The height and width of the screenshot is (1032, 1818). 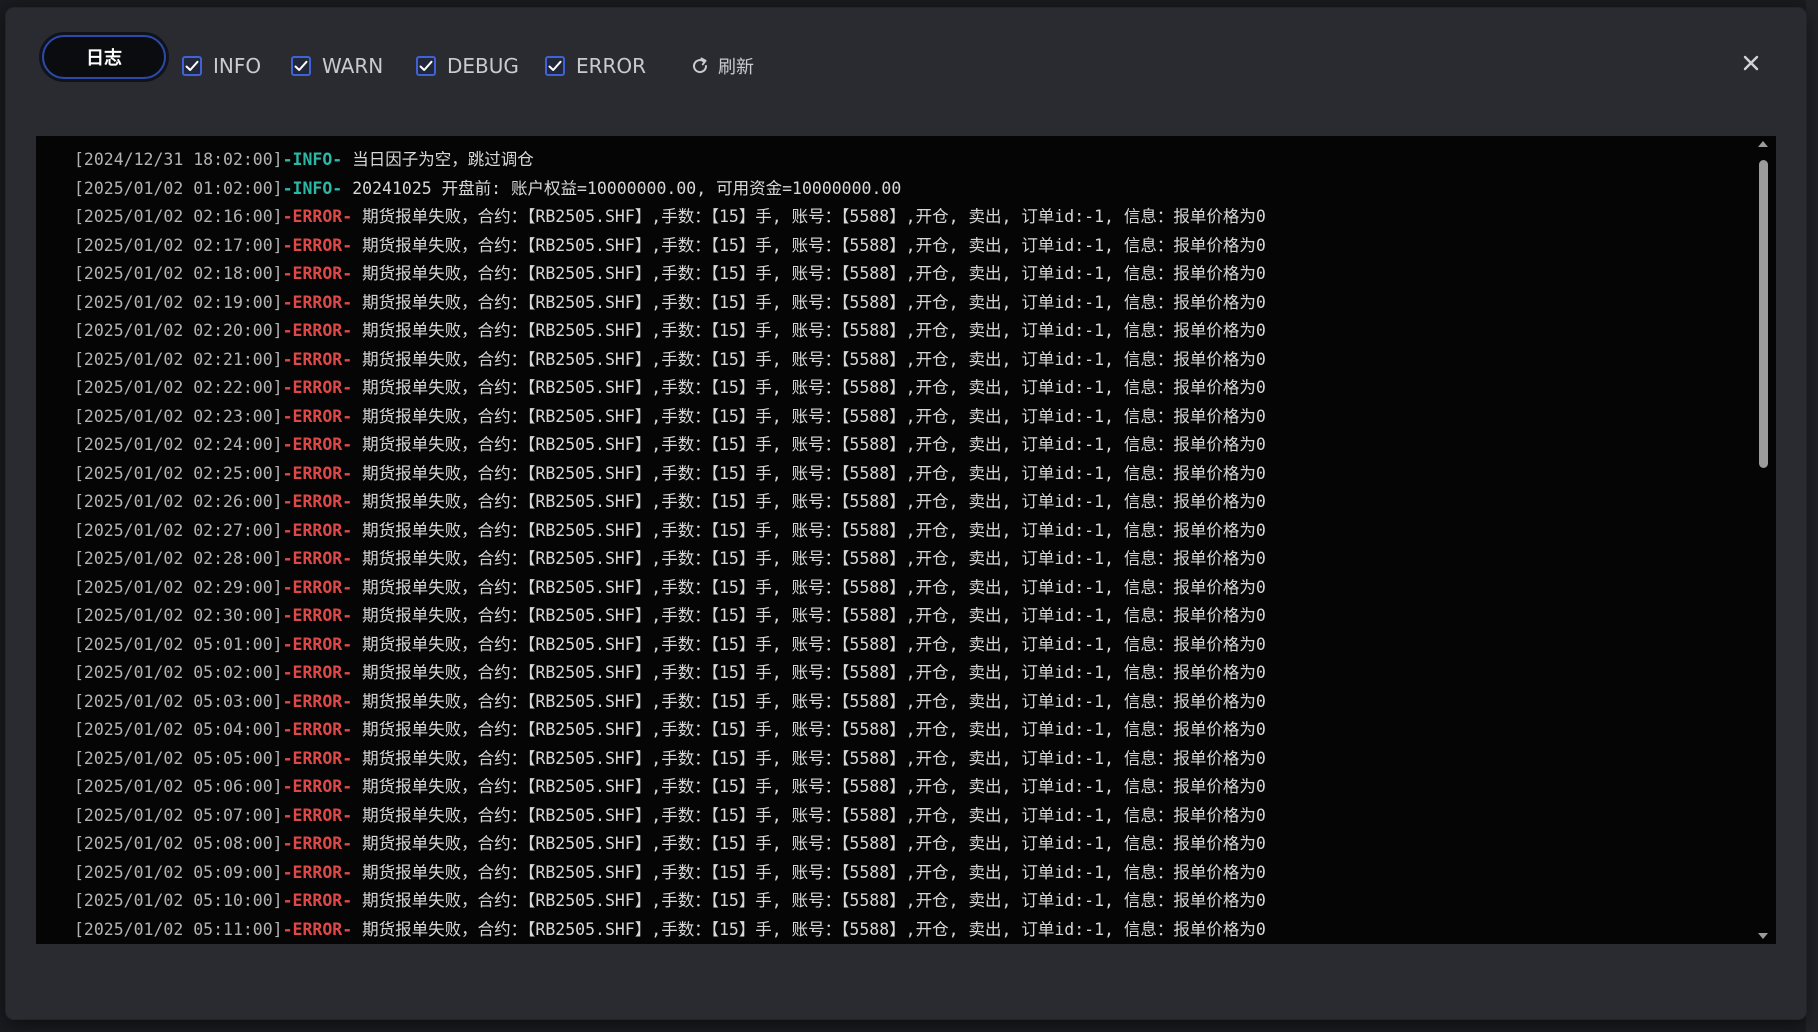 I want to click on log-timestamp: [2025/01/02 05:08:00], so click(x=178, y=843).